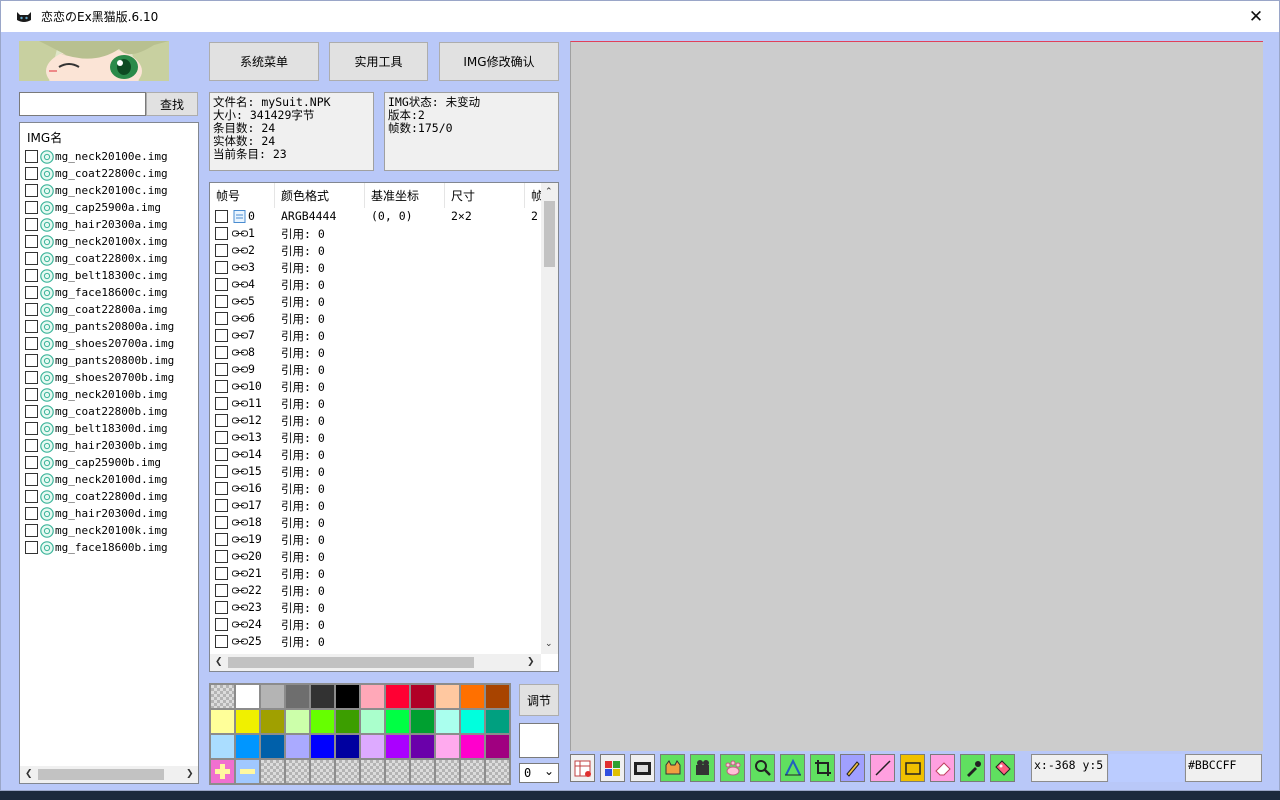  What do you see at coordinates (376, 471) in the screenshot?
I see `frame-row: 15 引用: 0` at bounding box center [376, 471].